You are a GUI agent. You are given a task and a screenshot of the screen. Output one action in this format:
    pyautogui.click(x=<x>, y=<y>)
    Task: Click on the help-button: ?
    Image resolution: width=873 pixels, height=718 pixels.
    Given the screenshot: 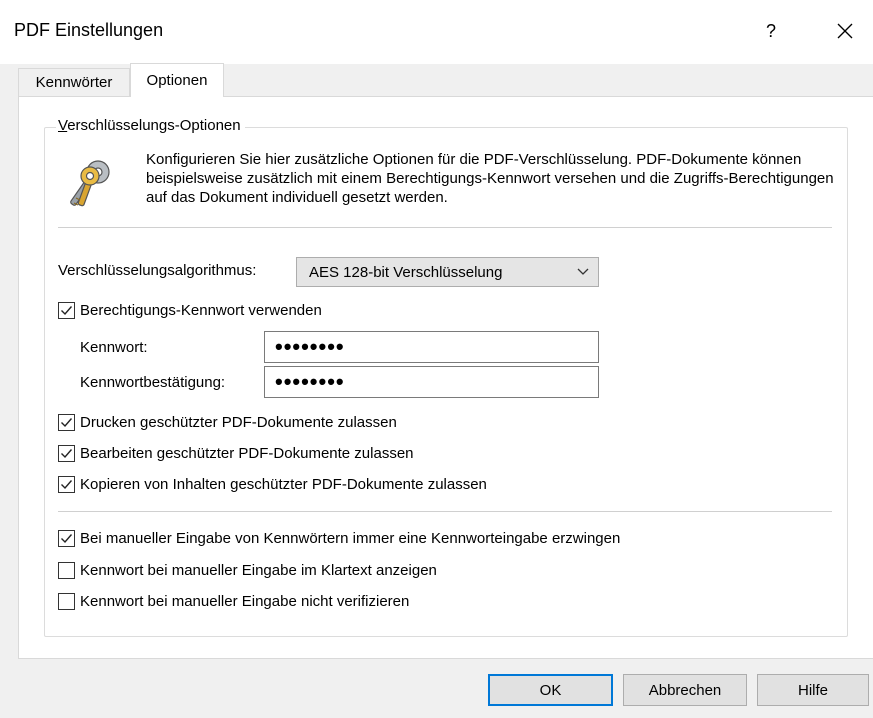 What is the action you would take?
    pyautogui.click(x=771, y=31)
    